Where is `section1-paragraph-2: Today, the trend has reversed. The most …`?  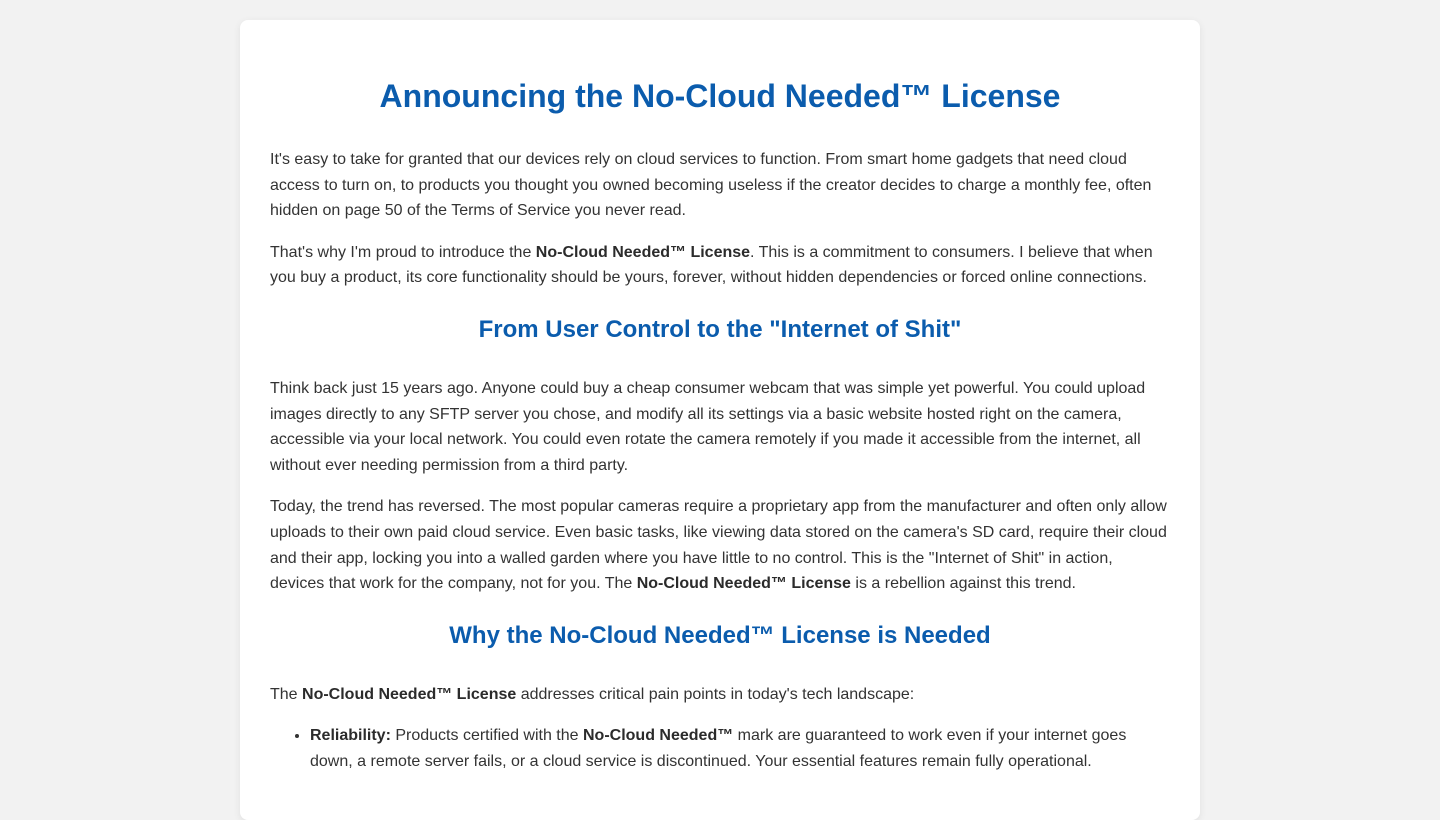 section1-paragraph-2: Today, the trend has reversed. The most … is located at coordinates (720, 545).